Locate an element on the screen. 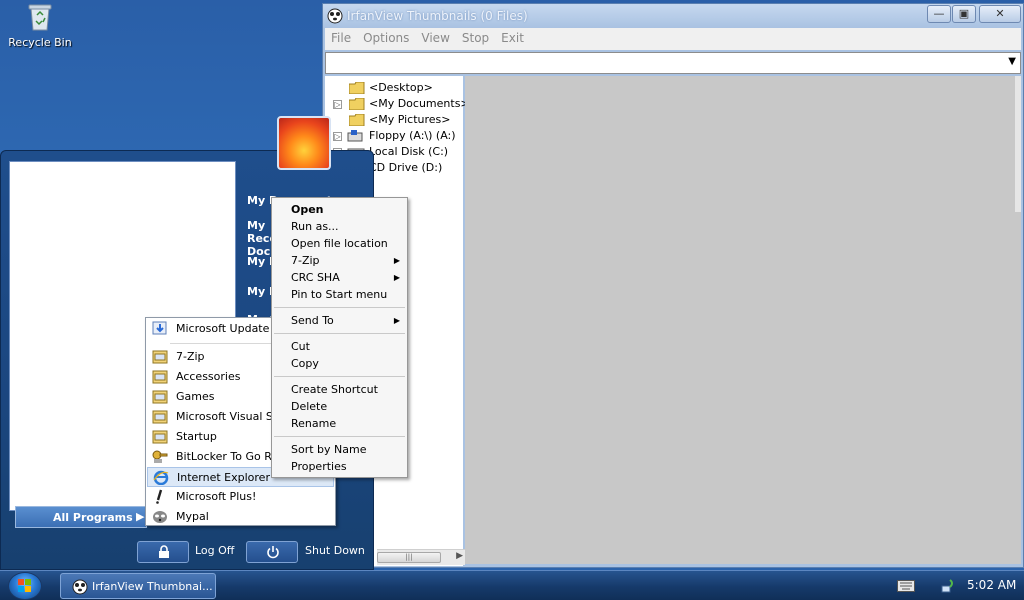 The image size is (1024, 600). path-combobox: ▼ is located at coordinates (673, 63).